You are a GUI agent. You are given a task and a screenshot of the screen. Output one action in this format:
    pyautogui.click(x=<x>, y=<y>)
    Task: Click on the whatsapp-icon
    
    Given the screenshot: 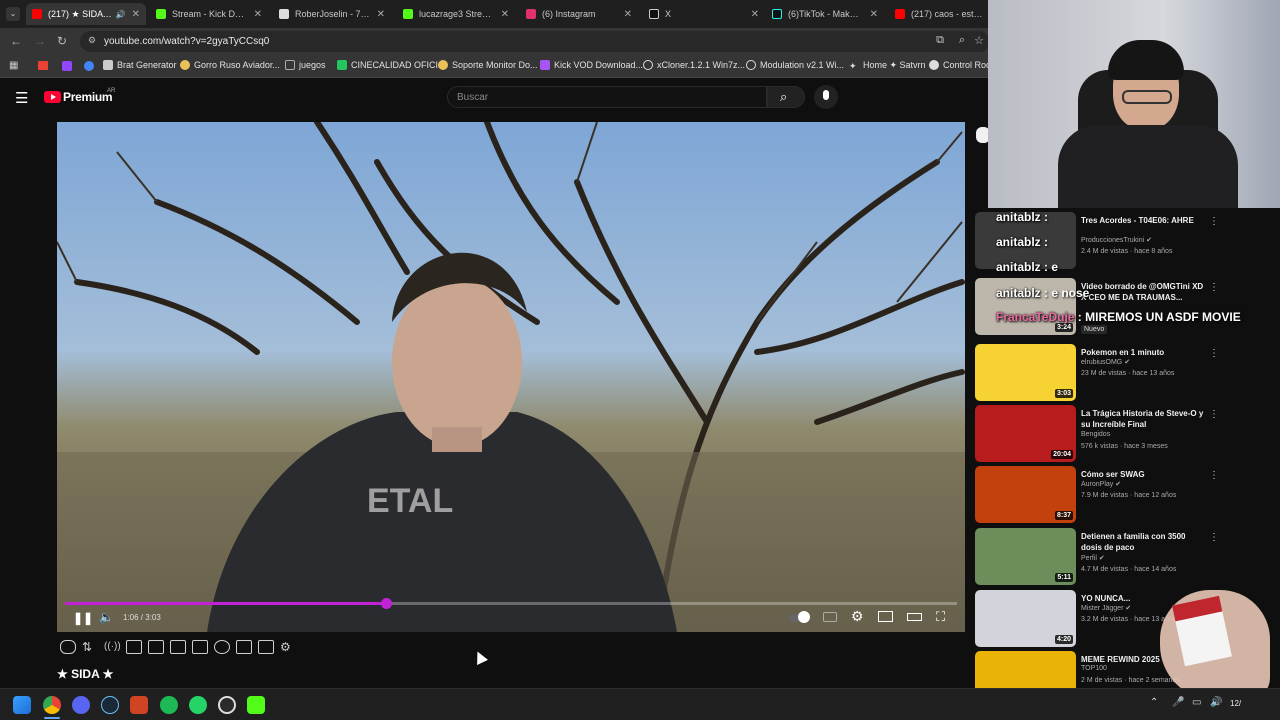 What is the action you would take?
    pyautogui.click(x=198, y=705)
    